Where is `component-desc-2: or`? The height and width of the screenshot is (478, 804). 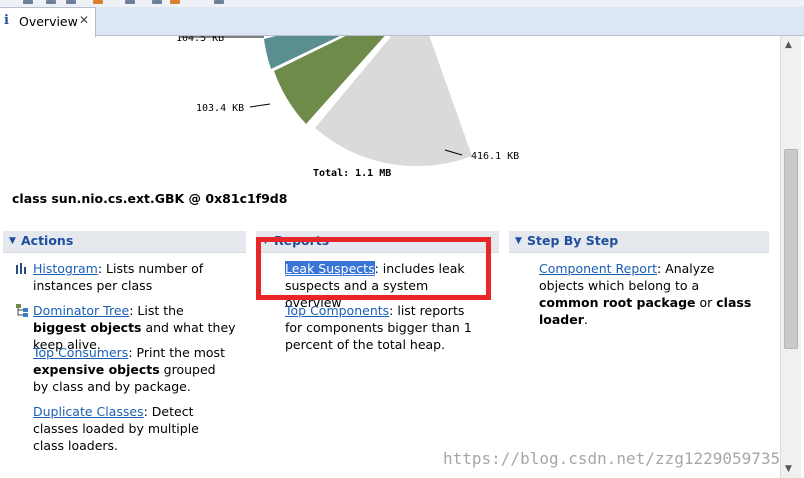
component-desc-2: or is located at coordinates (706, 302).